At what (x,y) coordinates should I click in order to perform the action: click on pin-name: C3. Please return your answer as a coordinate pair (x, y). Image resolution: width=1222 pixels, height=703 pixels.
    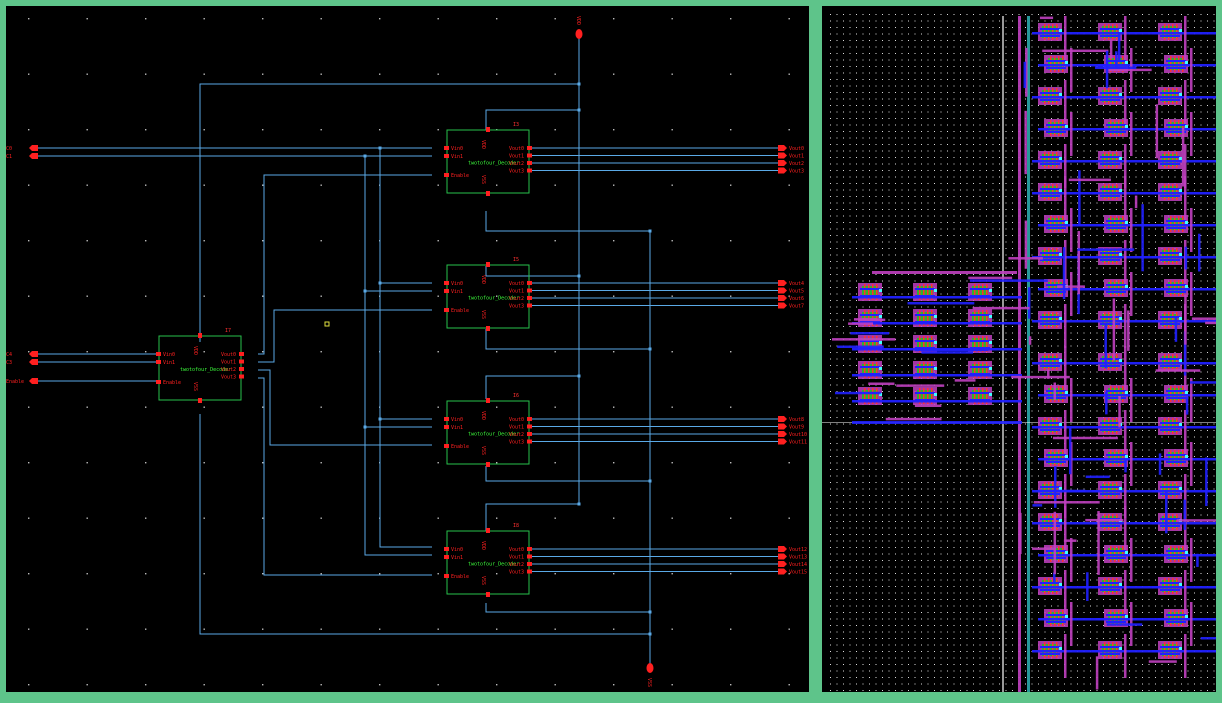
    Looking at the image, I should click on (9, 363).